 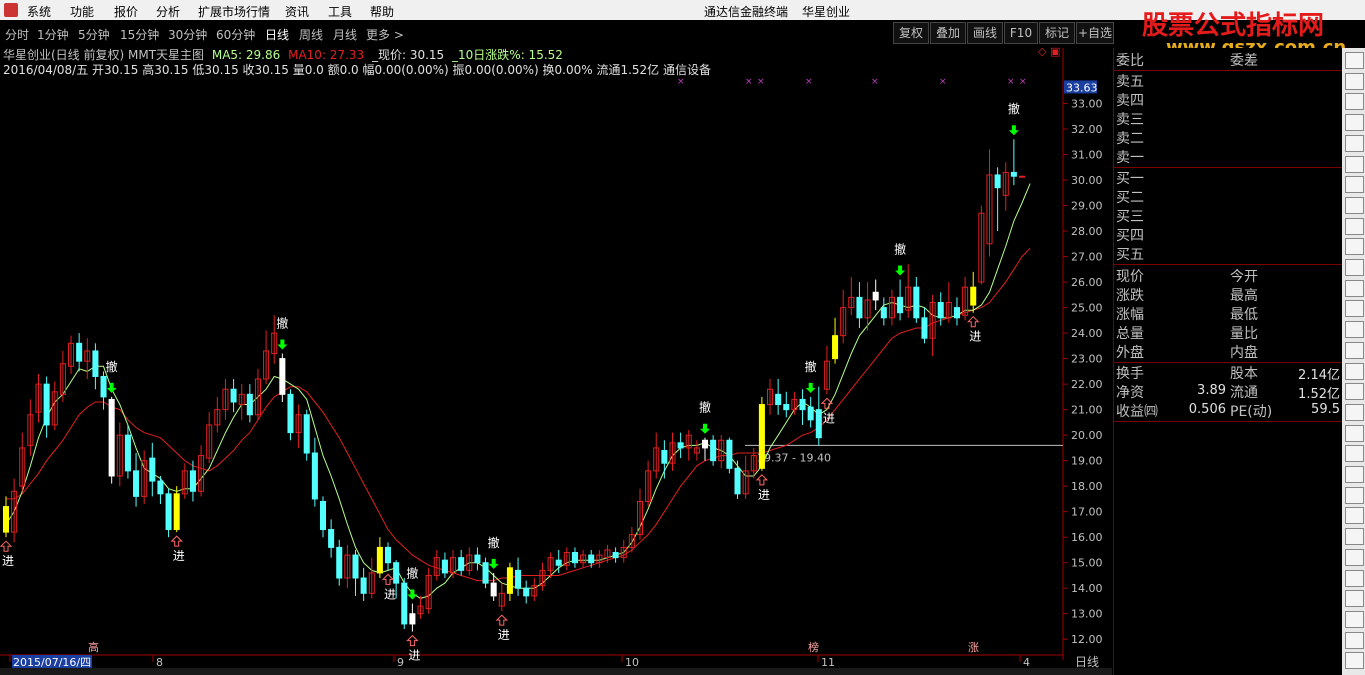 What do you see at coordinates (1130, 236) in the screenshot?
I see `buy4-label: 买四` at bounding box center [1130, 236].